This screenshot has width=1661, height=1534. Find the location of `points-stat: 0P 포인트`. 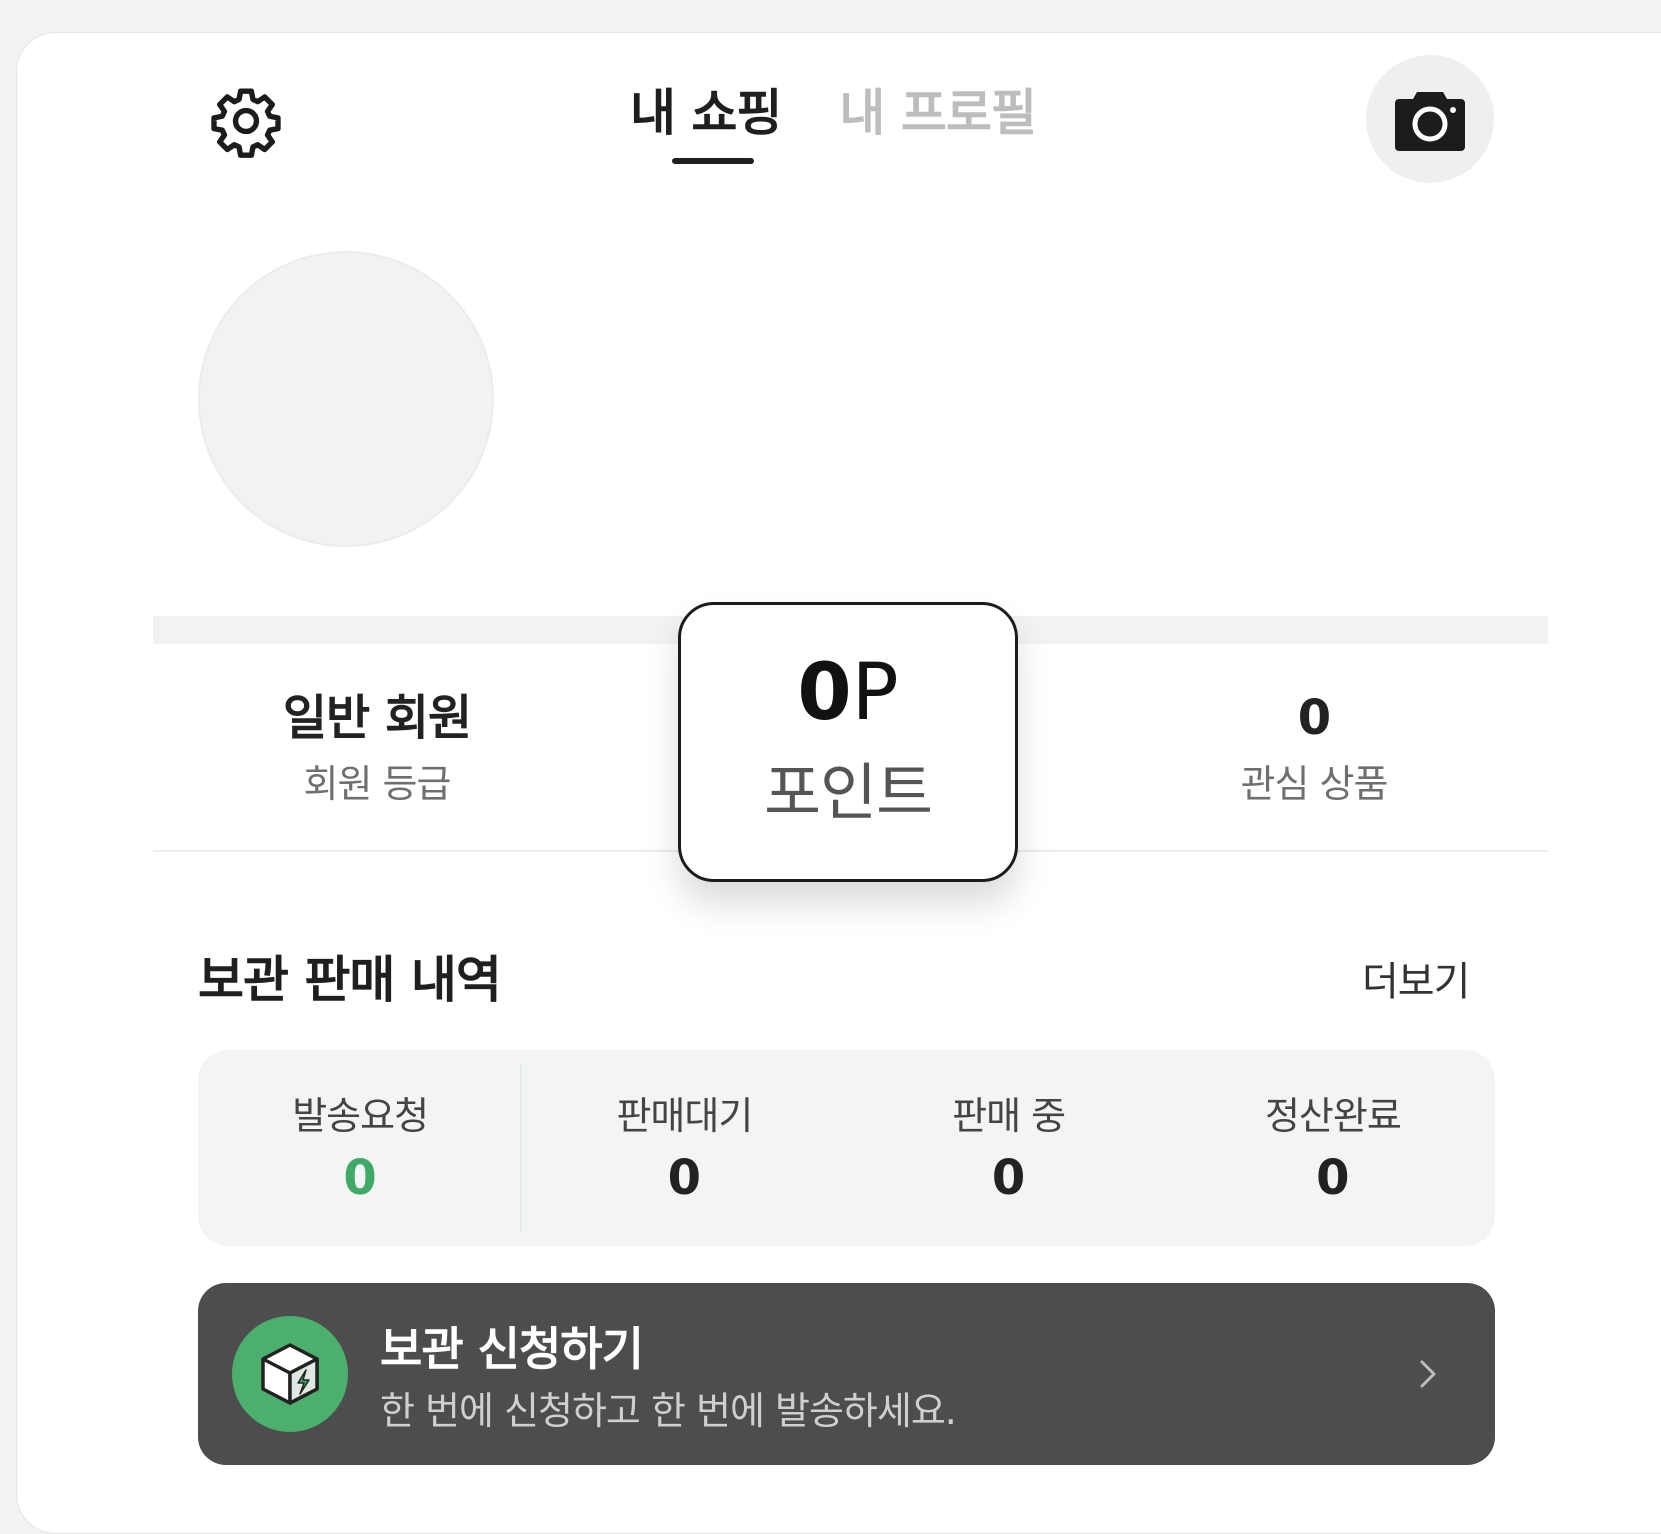

points-stat: 0P 포인트 is located at coordinates (848, 742).